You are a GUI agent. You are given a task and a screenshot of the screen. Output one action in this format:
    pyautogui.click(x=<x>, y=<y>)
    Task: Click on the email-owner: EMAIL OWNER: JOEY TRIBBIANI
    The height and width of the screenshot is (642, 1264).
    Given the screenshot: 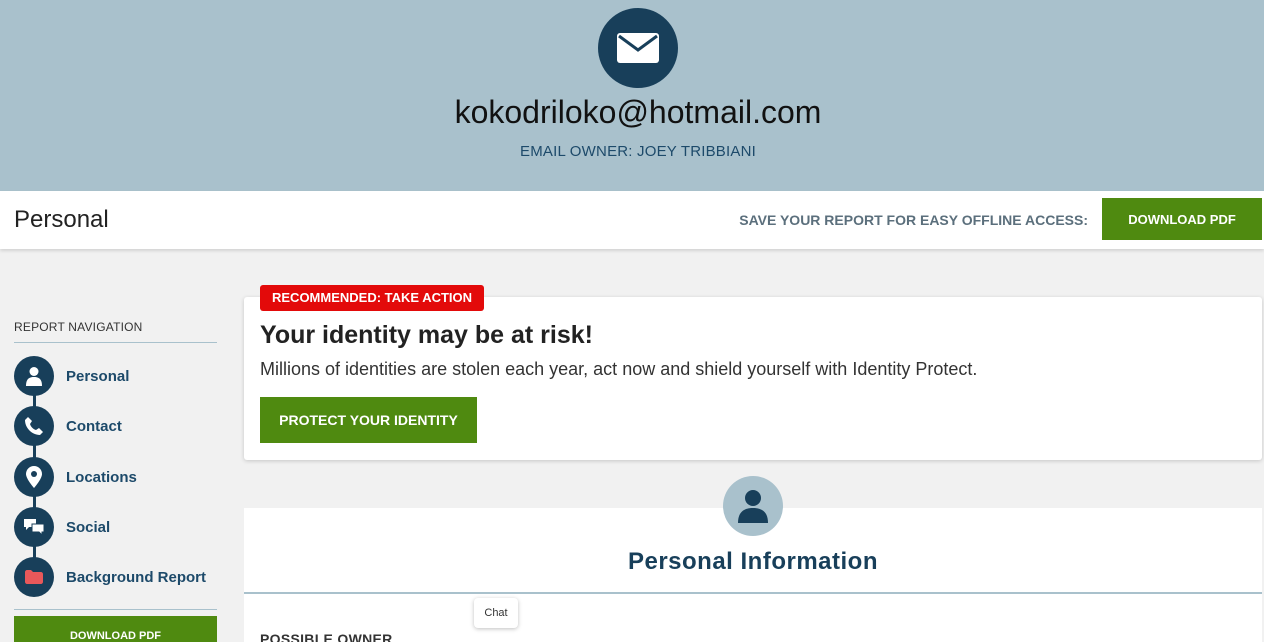 What is the action you would take?
    pyautogui.click(x=637, y=151)
    